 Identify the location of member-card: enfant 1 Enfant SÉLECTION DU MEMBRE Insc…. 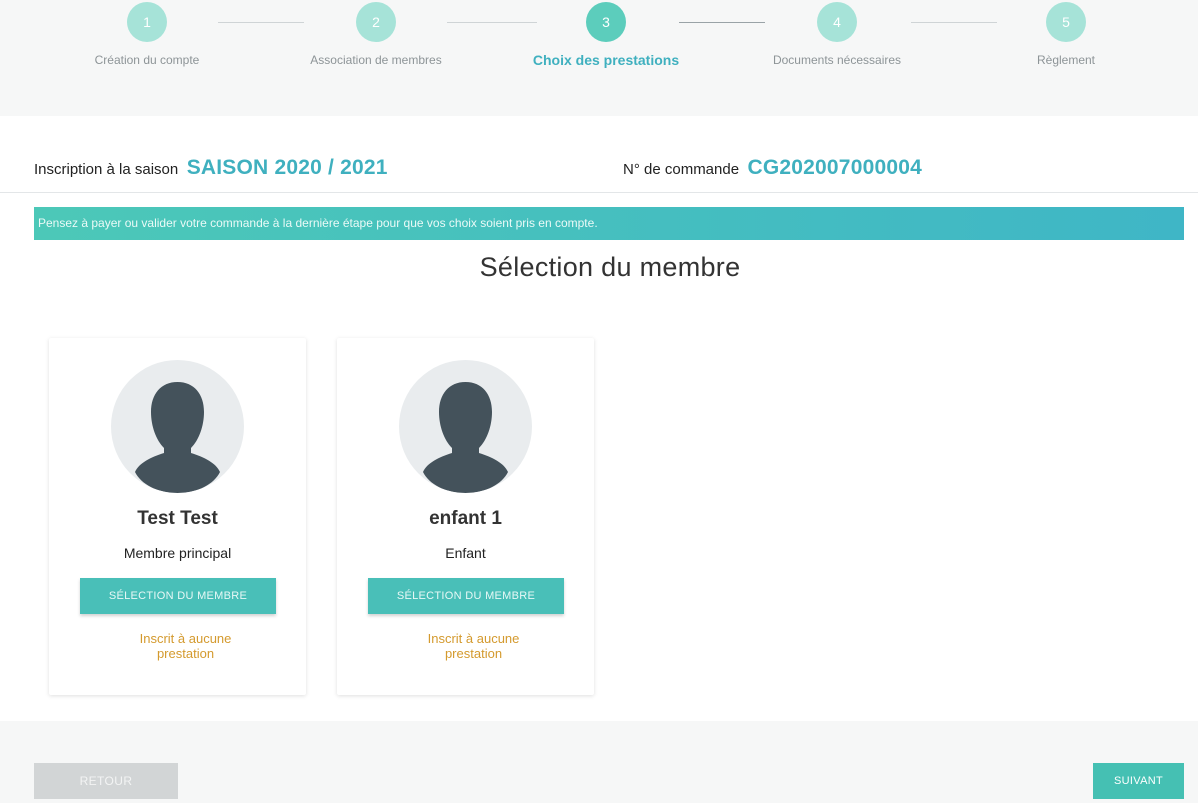
(465, 516).